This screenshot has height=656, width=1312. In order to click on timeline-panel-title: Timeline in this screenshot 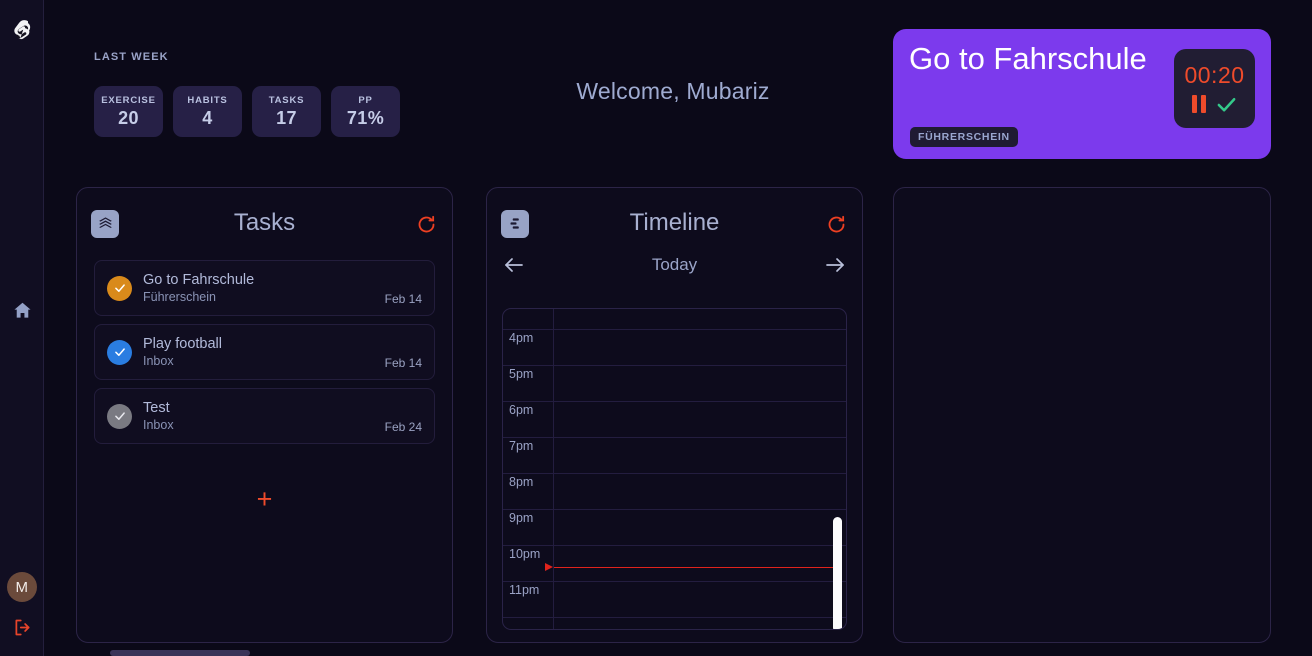, I will do `click(674, 222)`.